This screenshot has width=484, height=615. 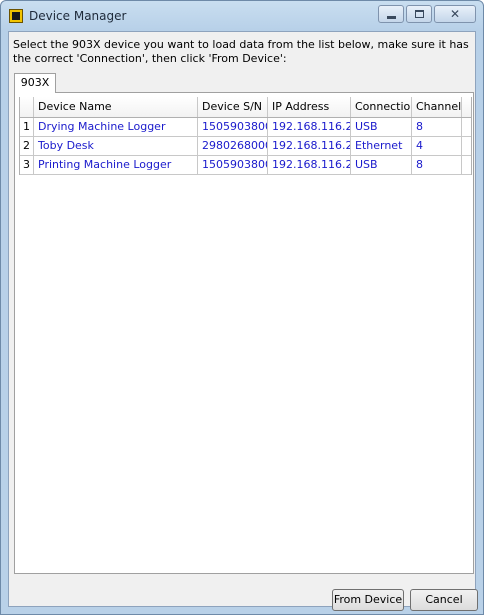 What do you see at coordinates (78, 16) in the screenshot?
I see `window-title: Device Manager` at bounding box center [78, 16].